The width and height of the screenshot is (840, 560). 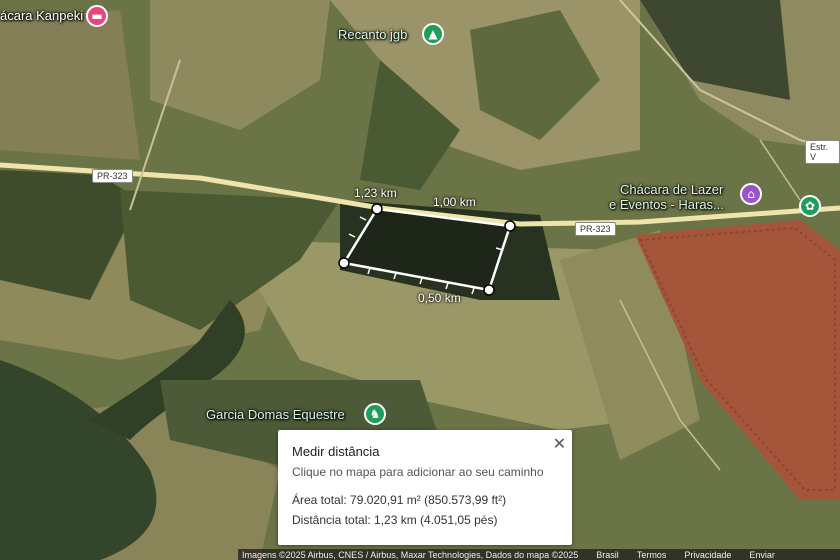 I want to click on panel-title: Medir distância, so click(x=336, y=451).